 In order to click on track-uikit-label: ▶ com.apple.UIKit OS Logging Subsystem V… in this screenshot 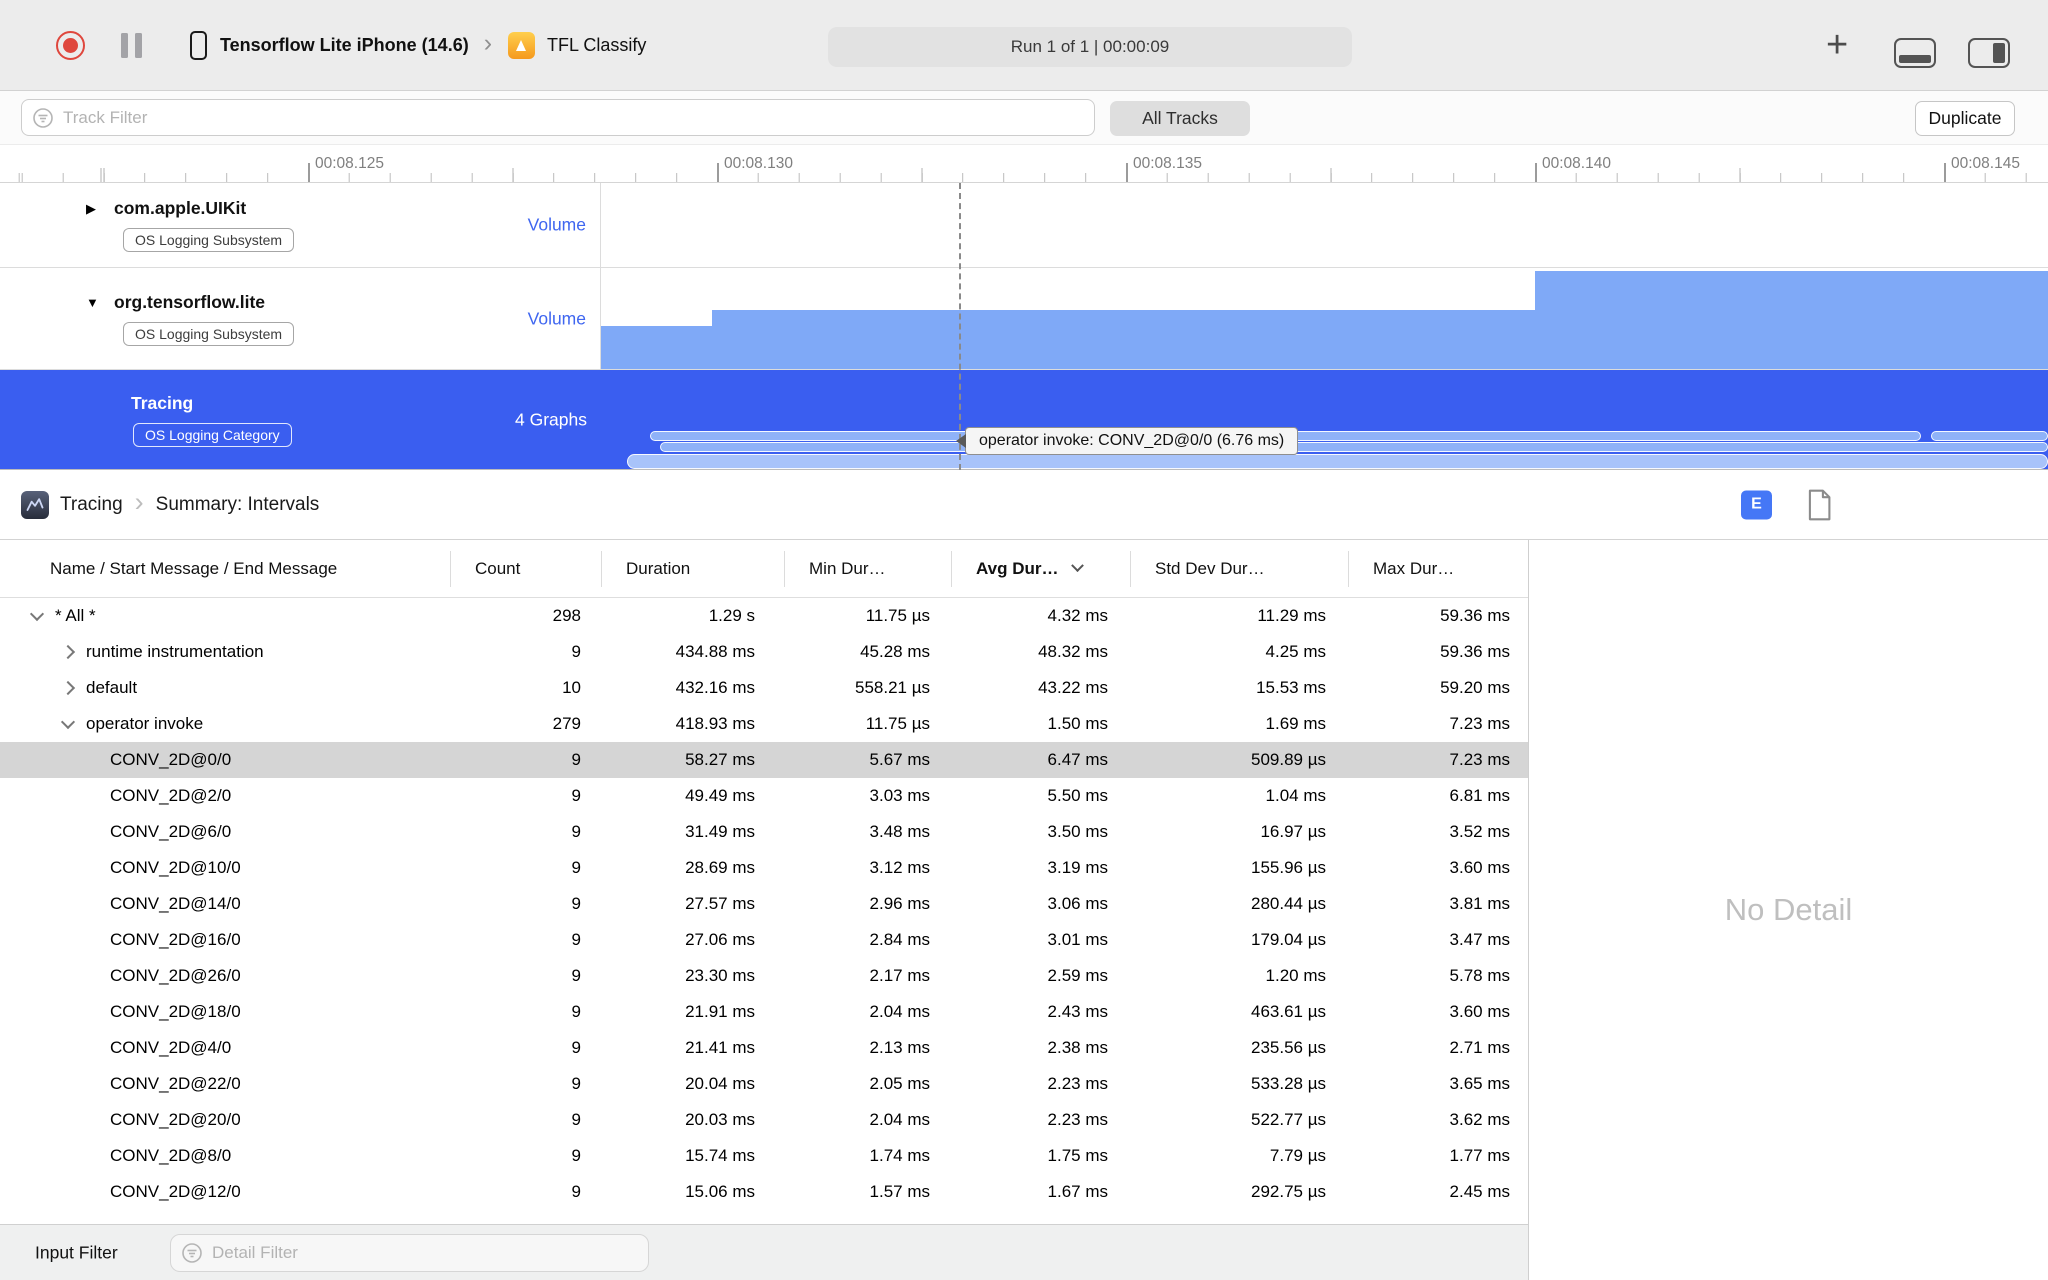, I will do `click(300, 225)`.